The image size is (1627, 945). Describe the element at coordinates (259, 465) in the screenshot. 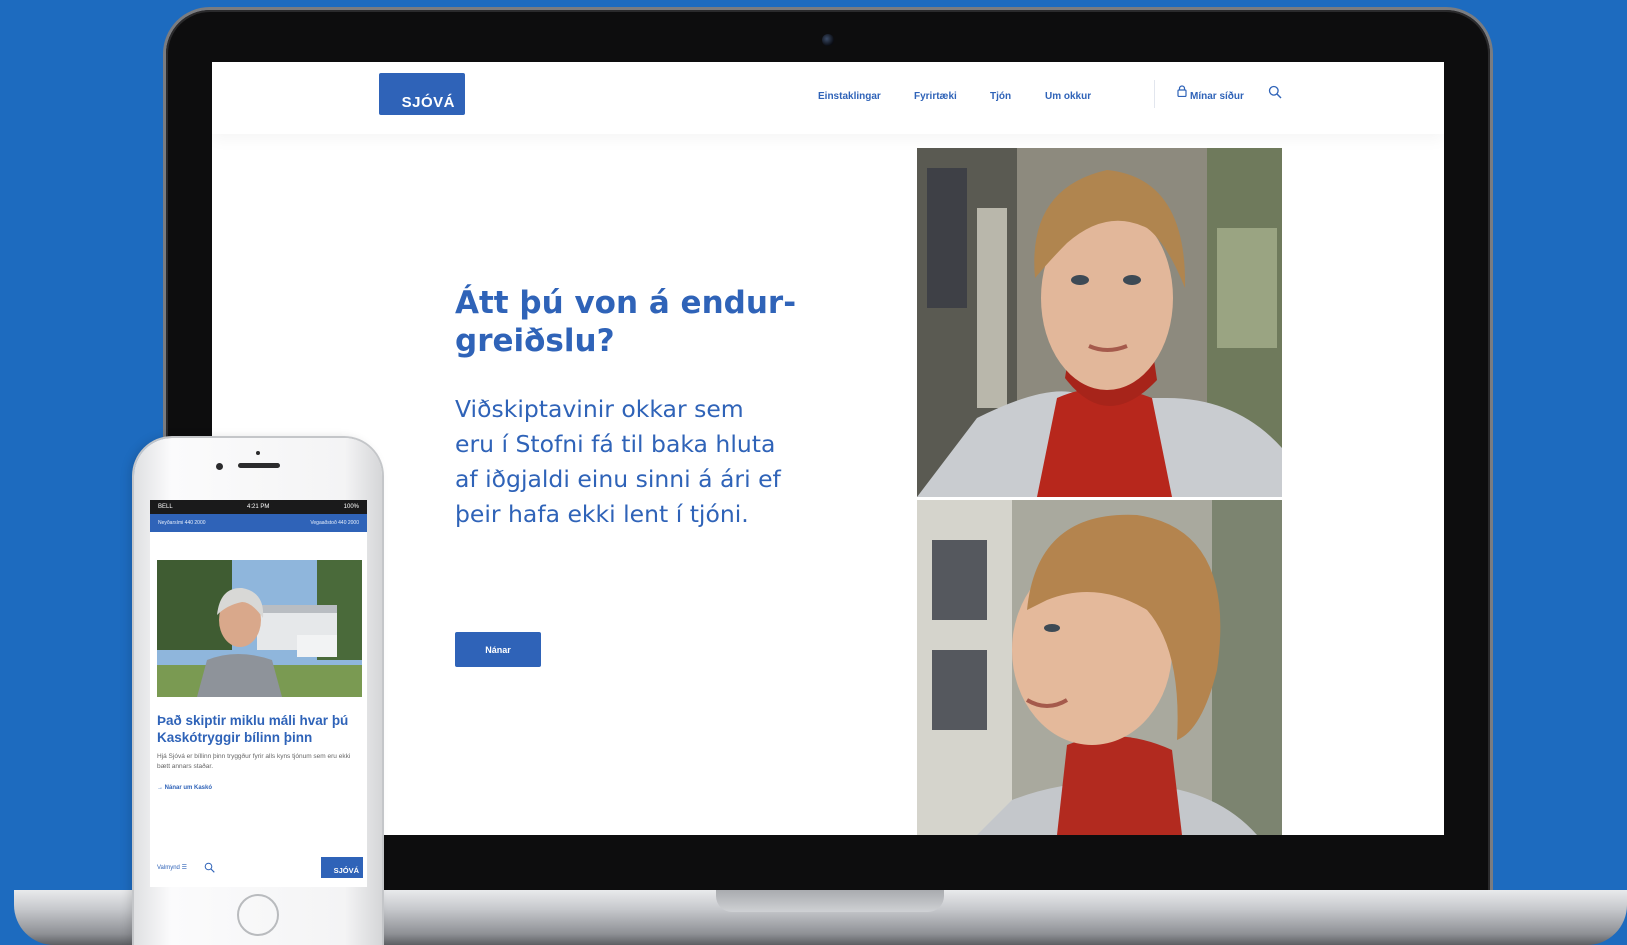

I see `phone-speaker` at that location.